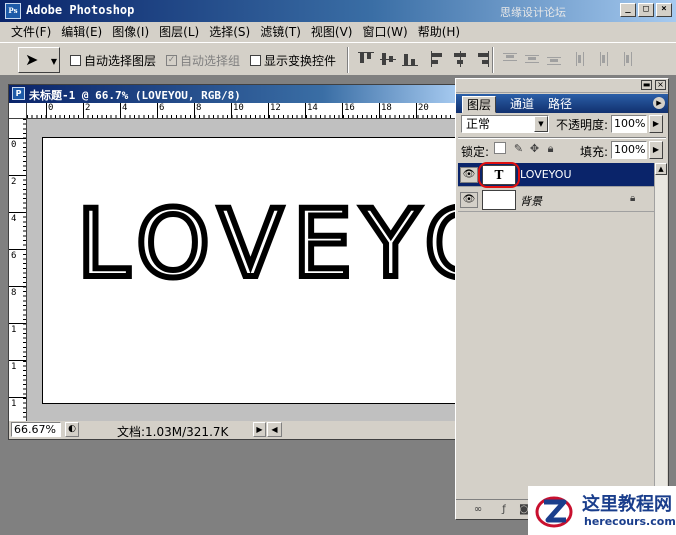  What do you see at coordinates (13, 11) in the screenshot?
I see `photoshop-app-icon: Ps` at bounding box center [13, 11].